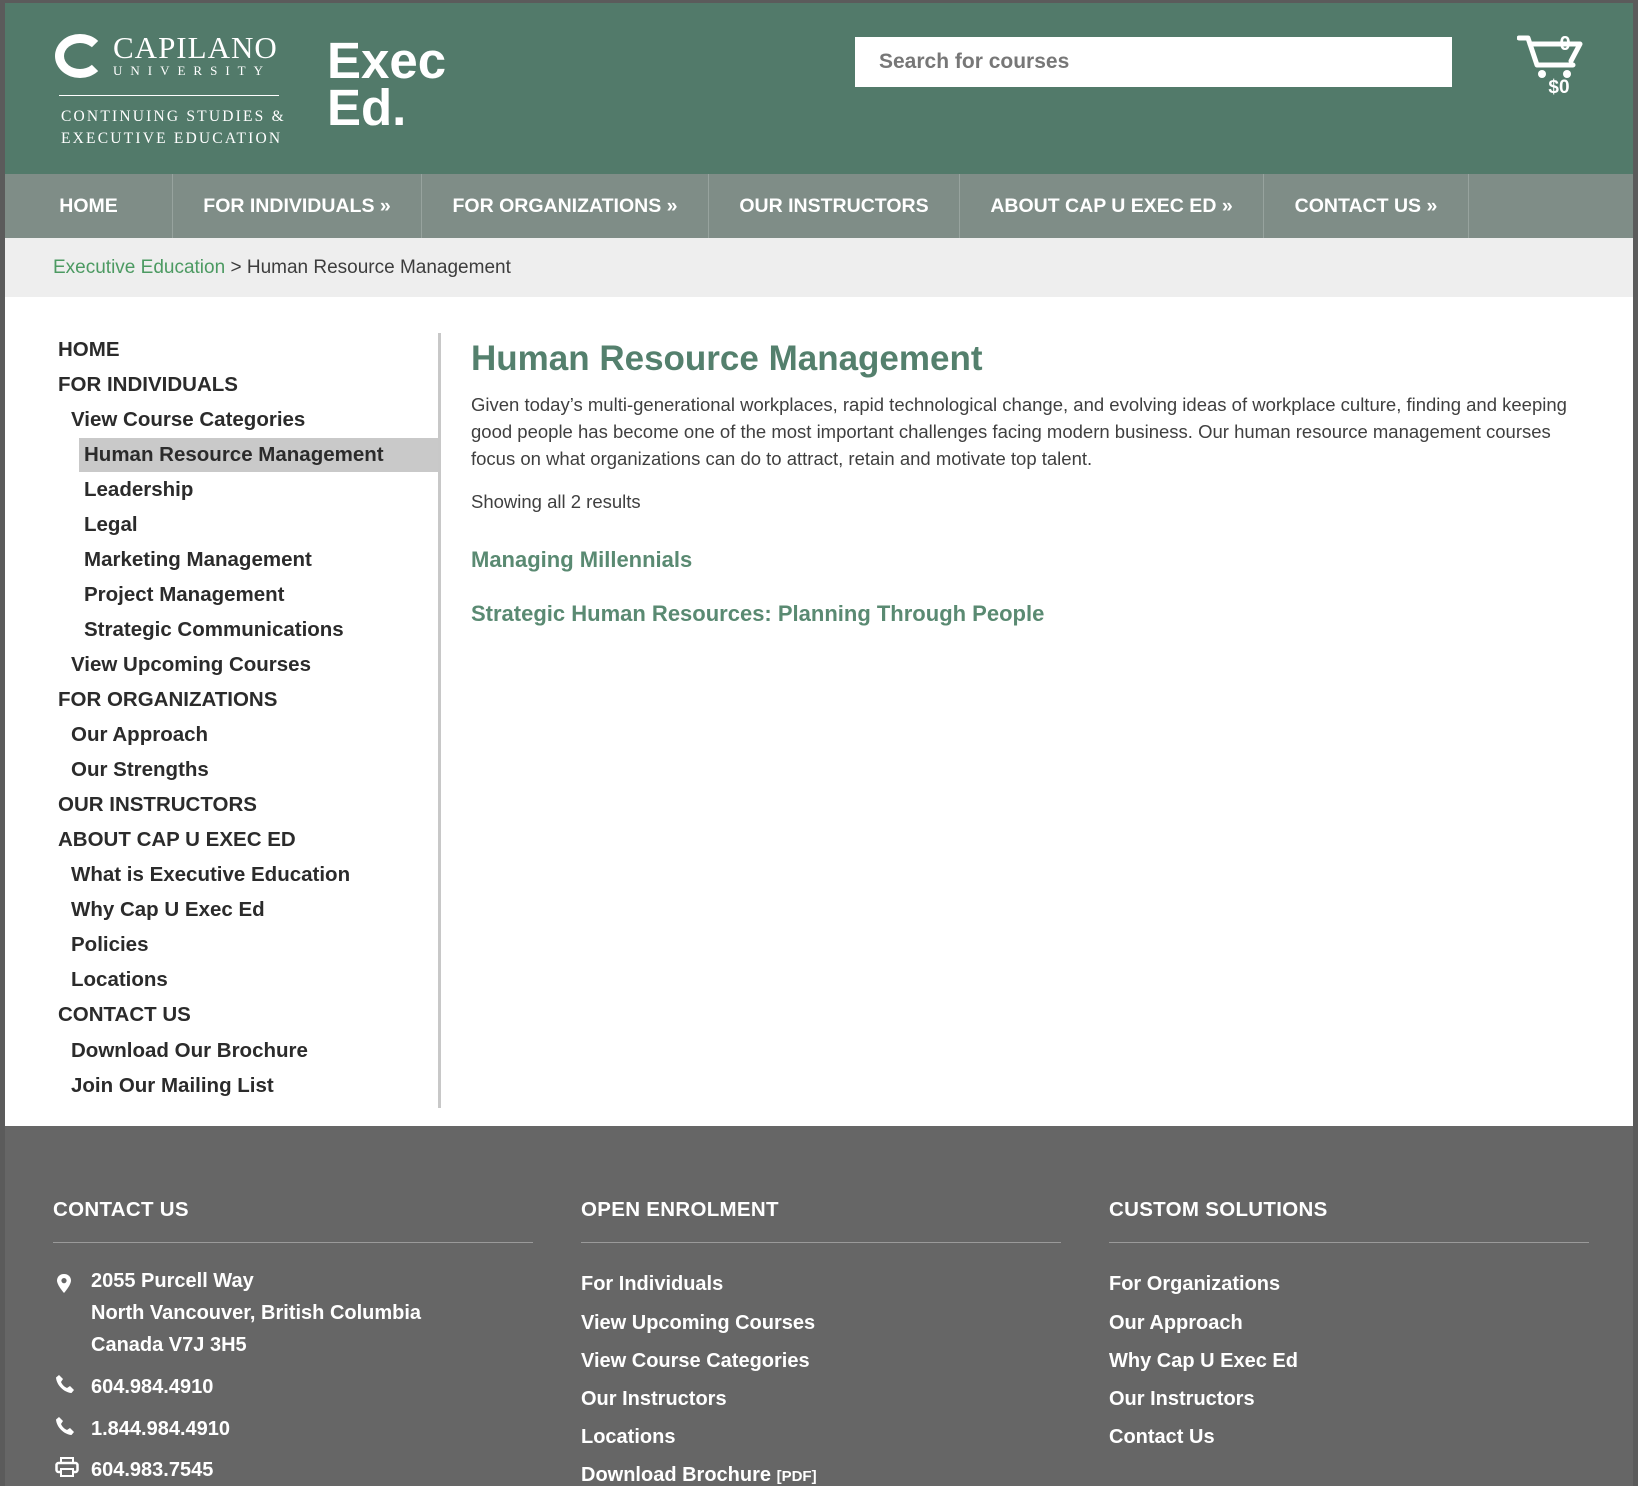  Describe the element at coordinates (99, 490) in the screenshot. I see `sidebar-item-leadership: Leadership` at that location.